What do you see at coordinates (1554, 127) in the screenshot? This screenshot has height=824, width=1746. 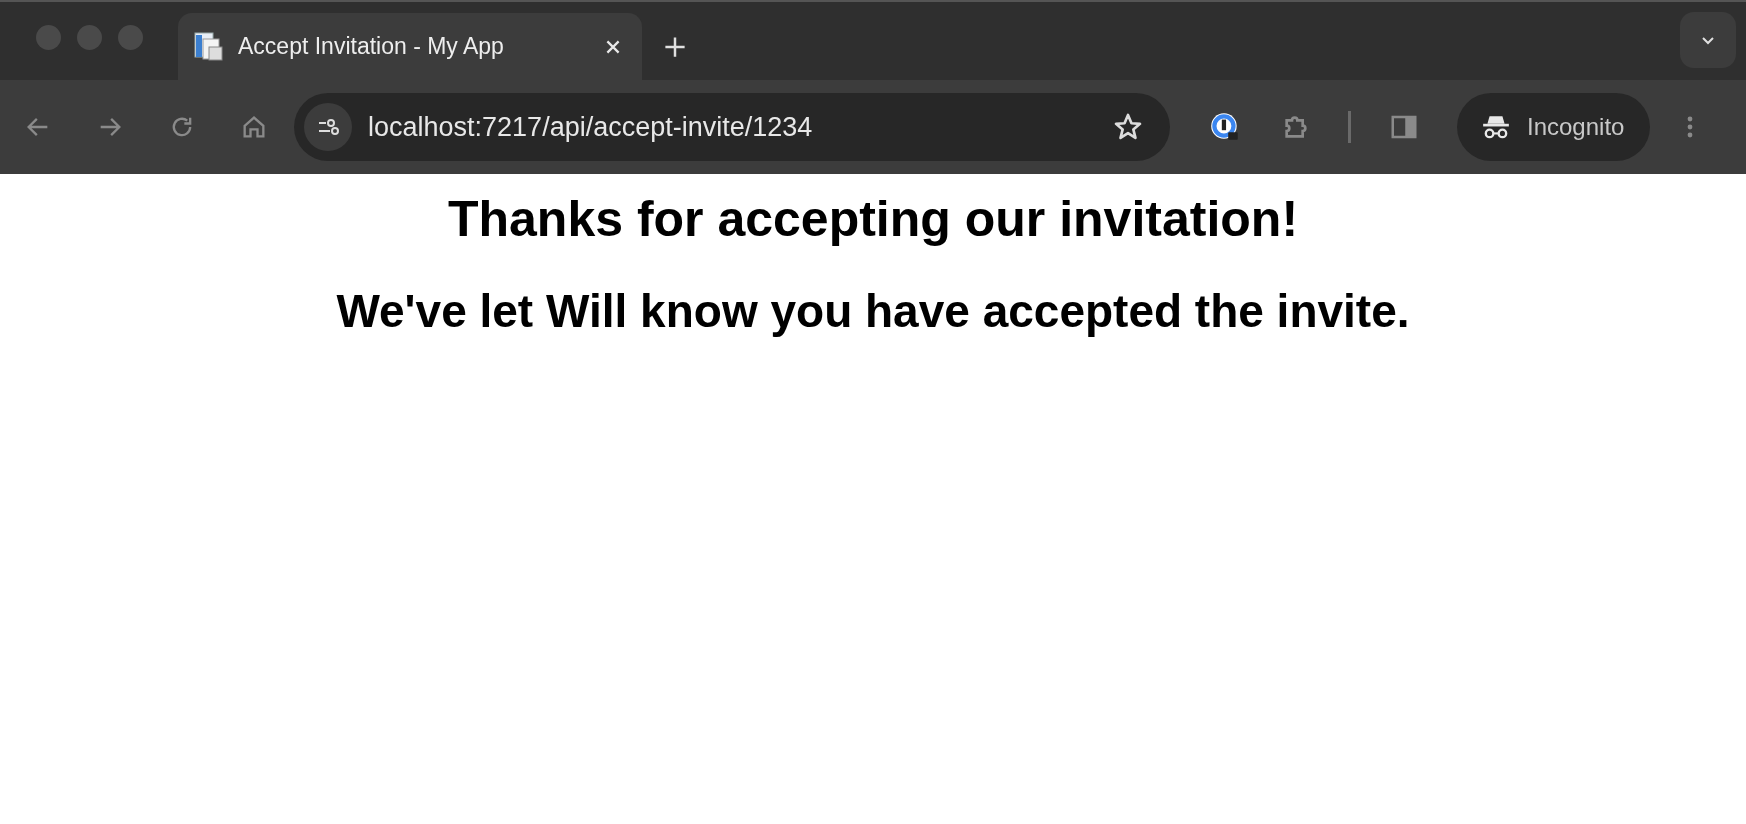 I see `incognito-button: Incognito` at bounding box center [1554, 127].